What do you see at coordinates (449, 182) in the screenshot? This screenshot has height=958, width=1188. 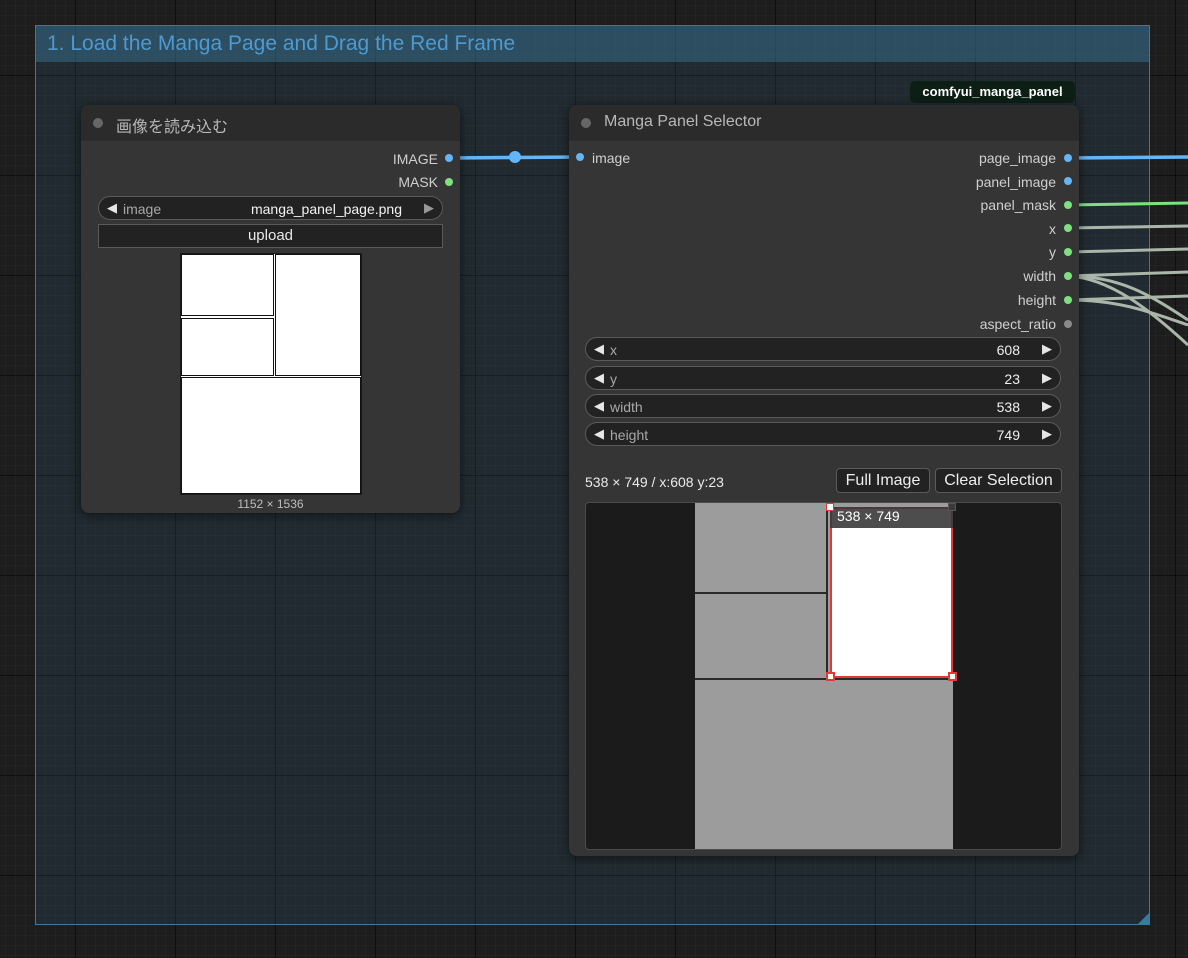 I see `output-mask-slot` at bounding box center [449, 182].